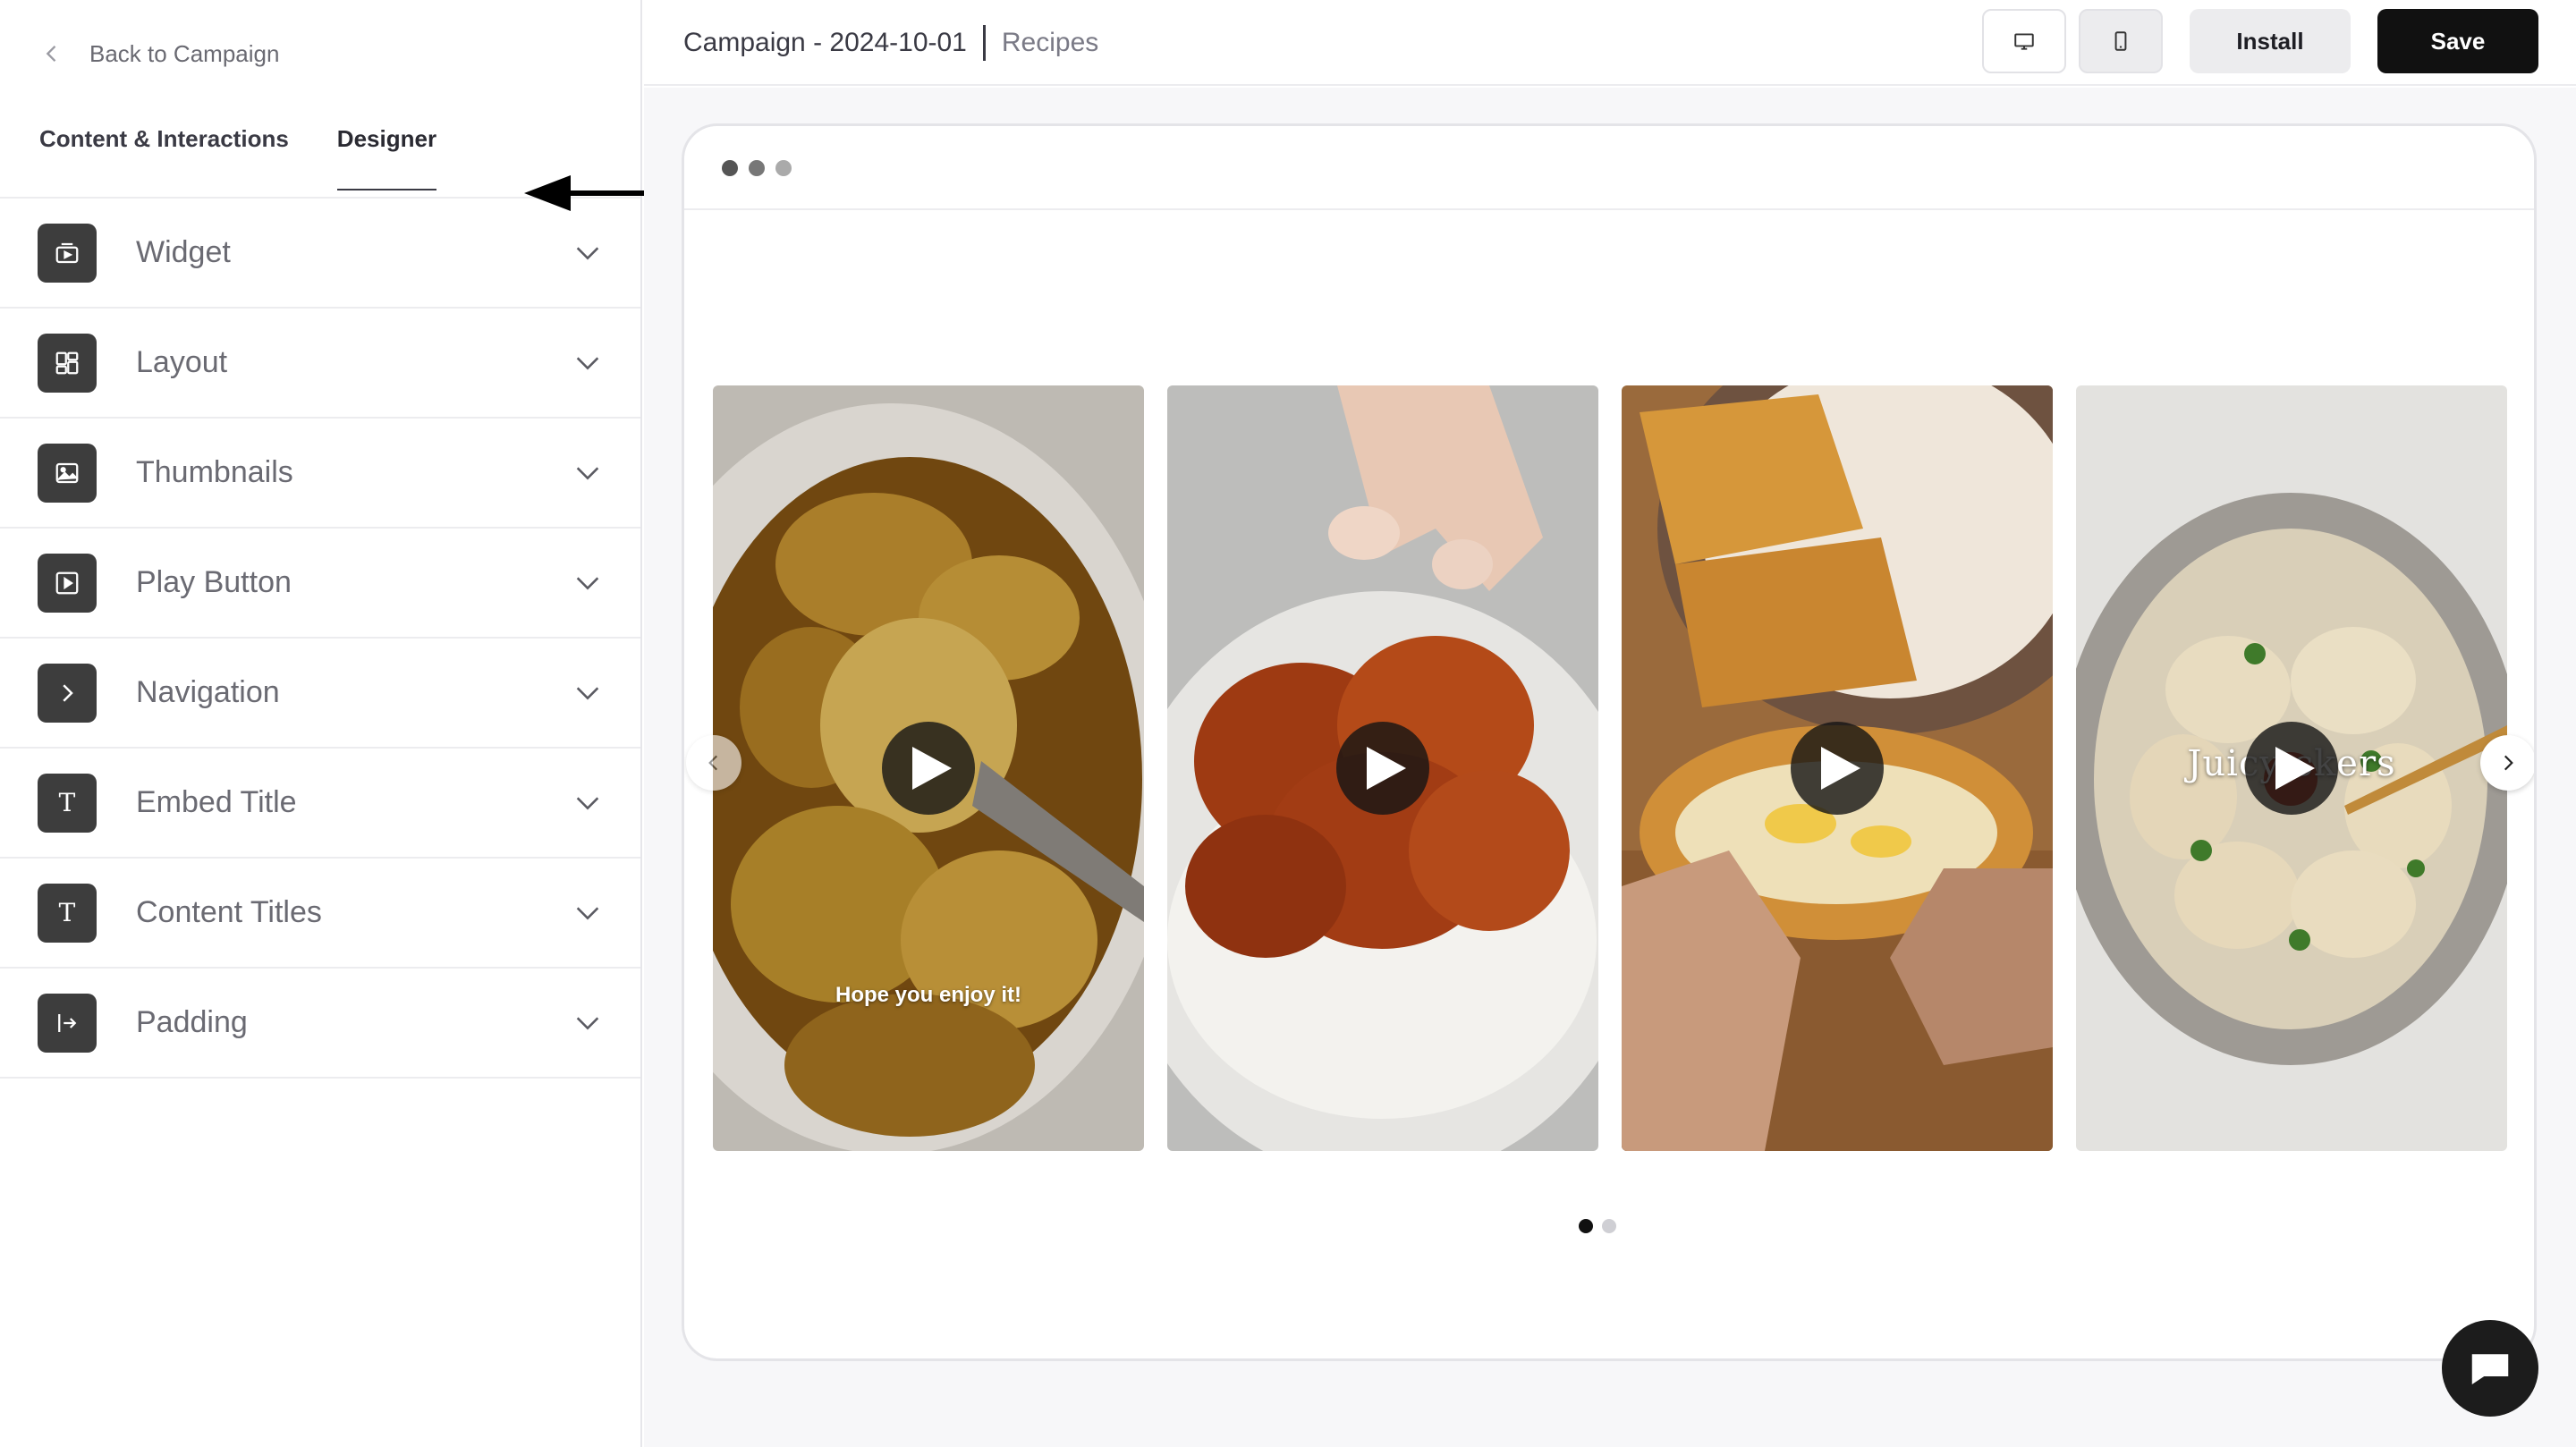 Image resolution: width=2576 pixels, height=1447 pixels. Describe the element at coordinates (320, 254) in the screenshot. I see `menu-item-widget: Widget` at that location.